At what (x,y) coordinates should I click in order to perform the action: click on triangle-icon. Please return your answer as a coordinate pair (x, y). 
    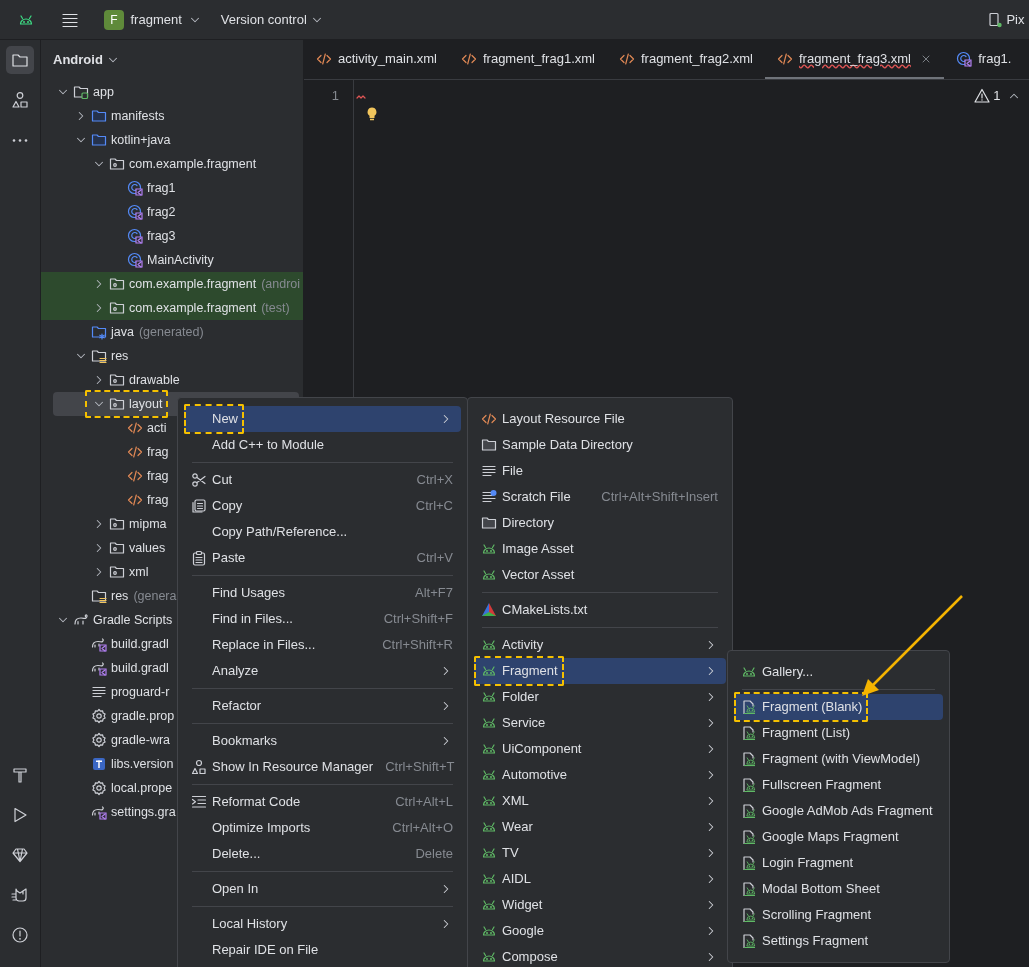
    Looking at the image, I should click on (489, 610).